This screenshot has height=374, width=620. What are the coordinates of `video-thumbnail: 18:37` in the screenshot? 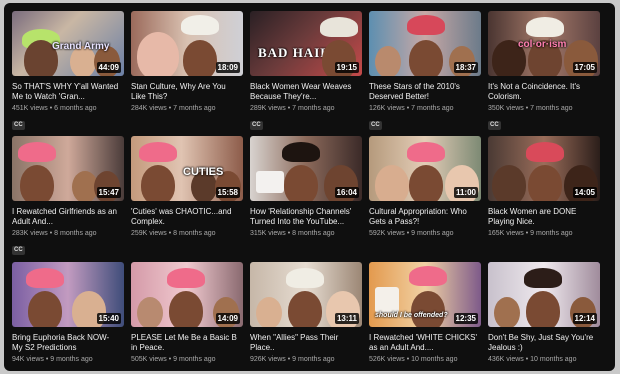 It's located at (425, 43).